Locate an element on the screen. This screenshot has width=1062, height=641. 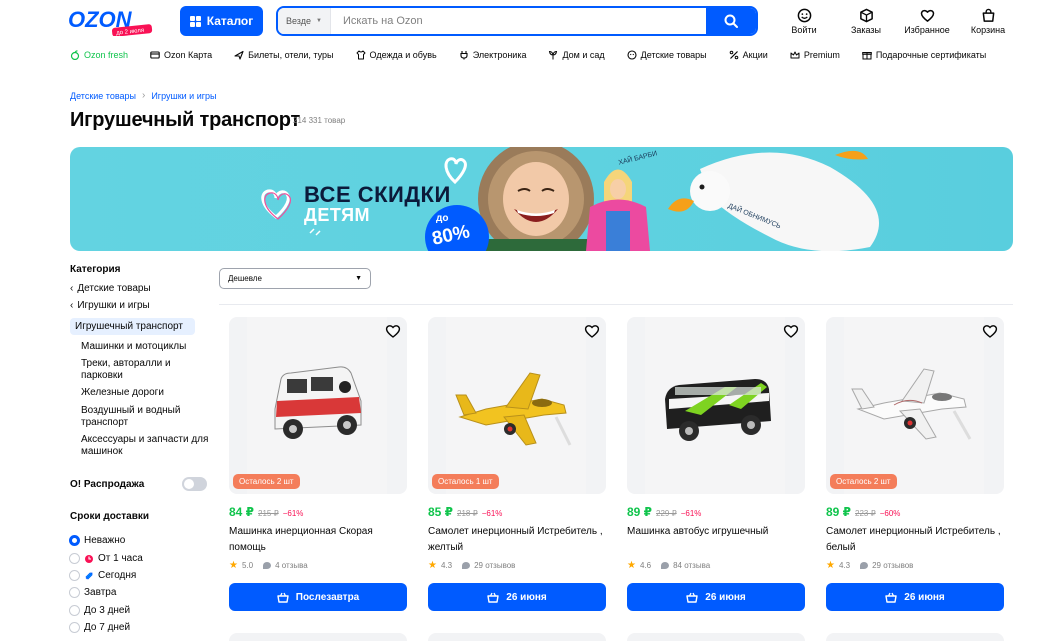
category-link: Машинки и мотоциклы is located at coordinates (151, 347).